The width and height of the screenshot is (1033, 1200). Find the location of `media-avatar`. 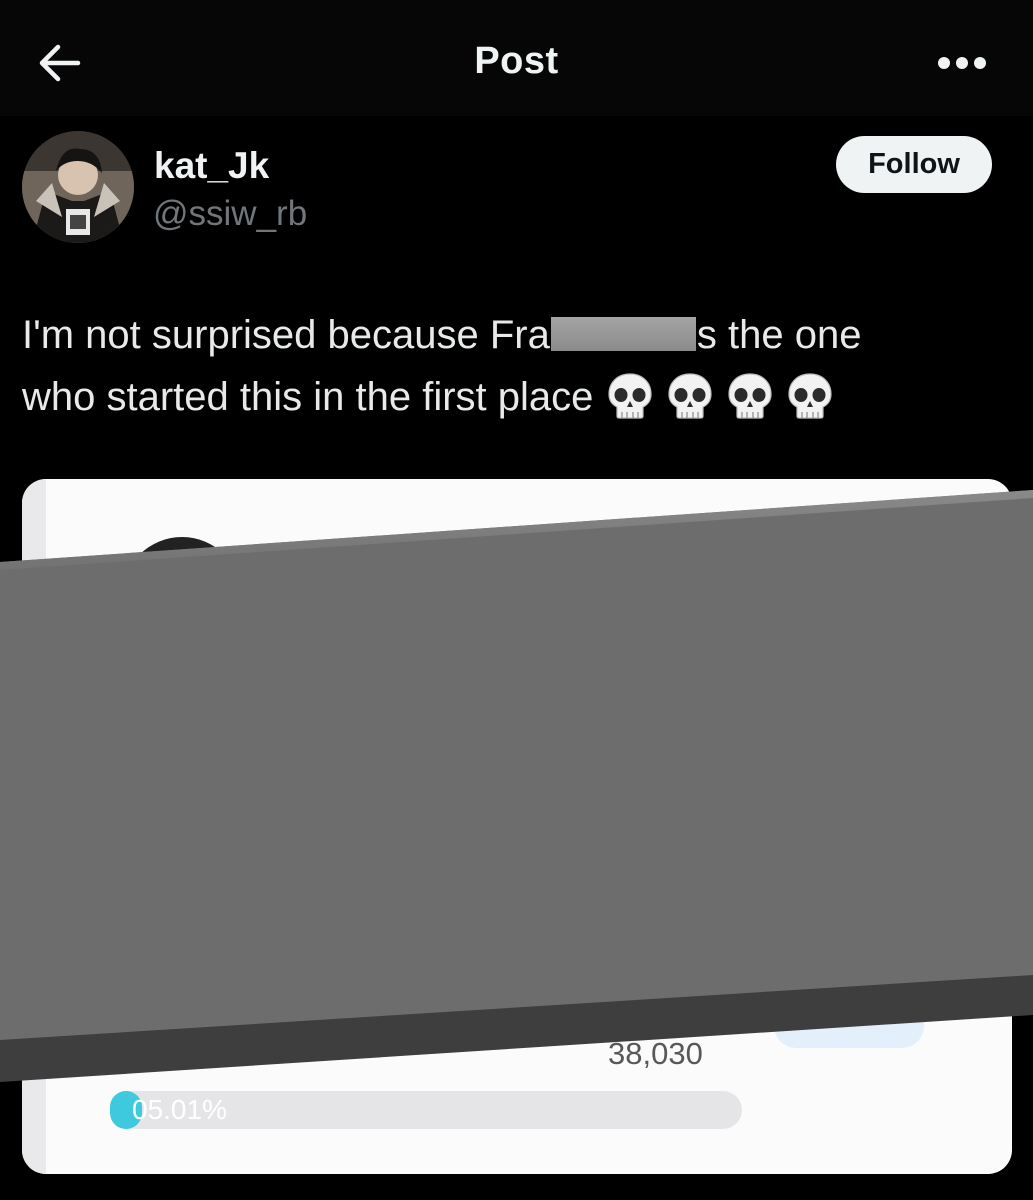

media-avatar is located at coordinates (182, 597).